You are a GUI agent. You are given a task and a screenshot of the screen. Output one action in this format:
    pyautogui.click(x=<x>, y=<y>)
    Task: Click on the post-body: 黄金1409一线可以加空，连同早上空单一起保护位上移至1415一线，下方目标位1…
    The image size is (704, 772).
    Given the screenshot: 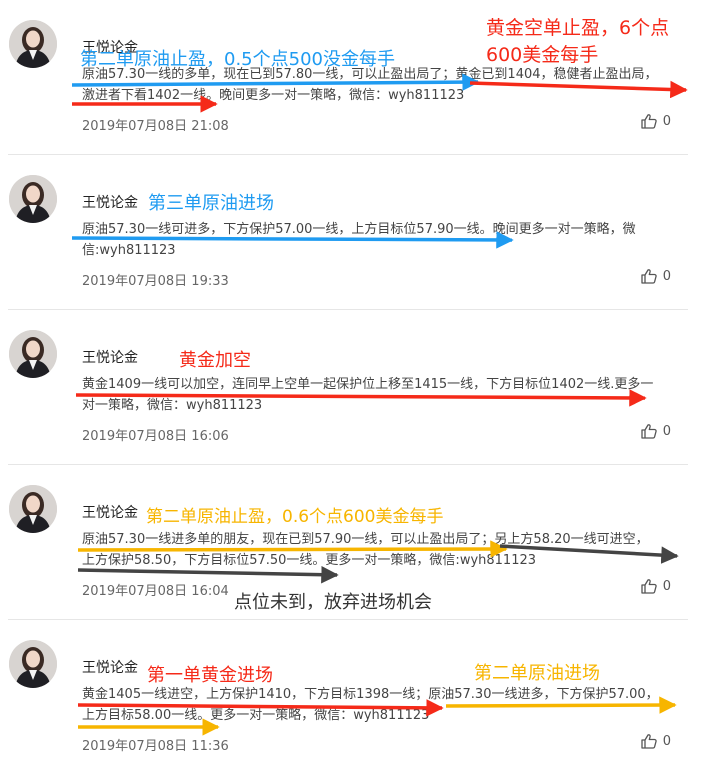 What is the action you would take?
    pyautogui.click(x=388, y=395)
    